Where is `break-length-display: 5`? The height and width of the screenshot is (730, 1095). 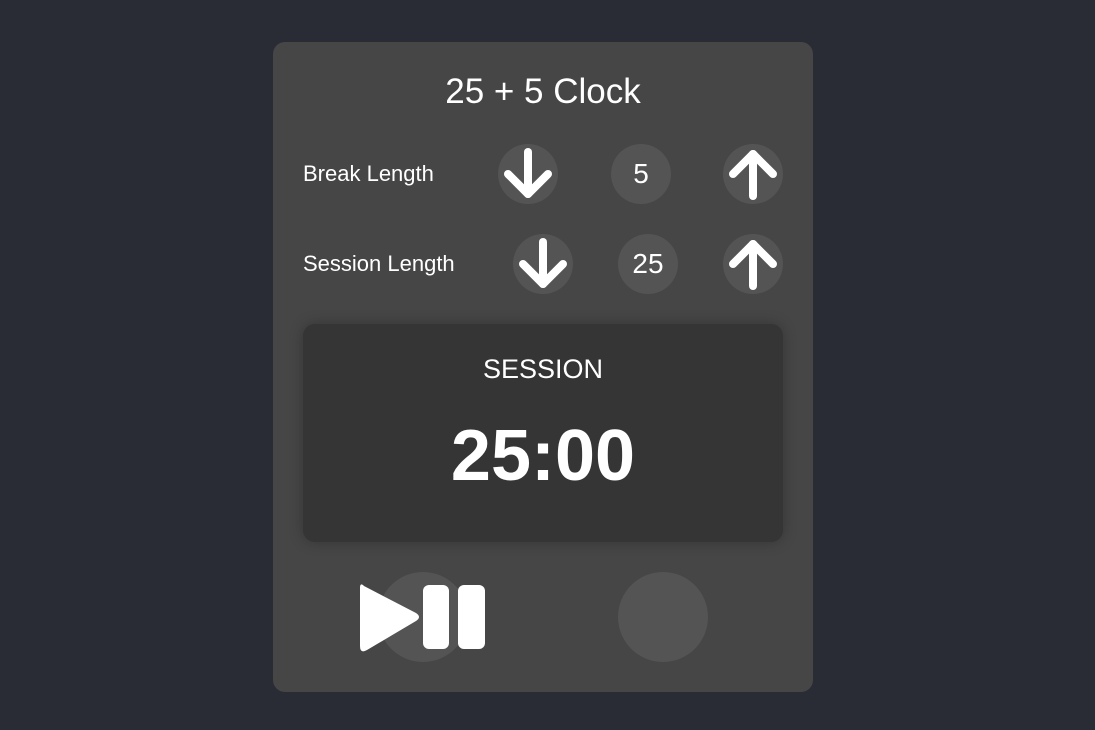 break-length-display: 5 is located at coordinates (641, 174).